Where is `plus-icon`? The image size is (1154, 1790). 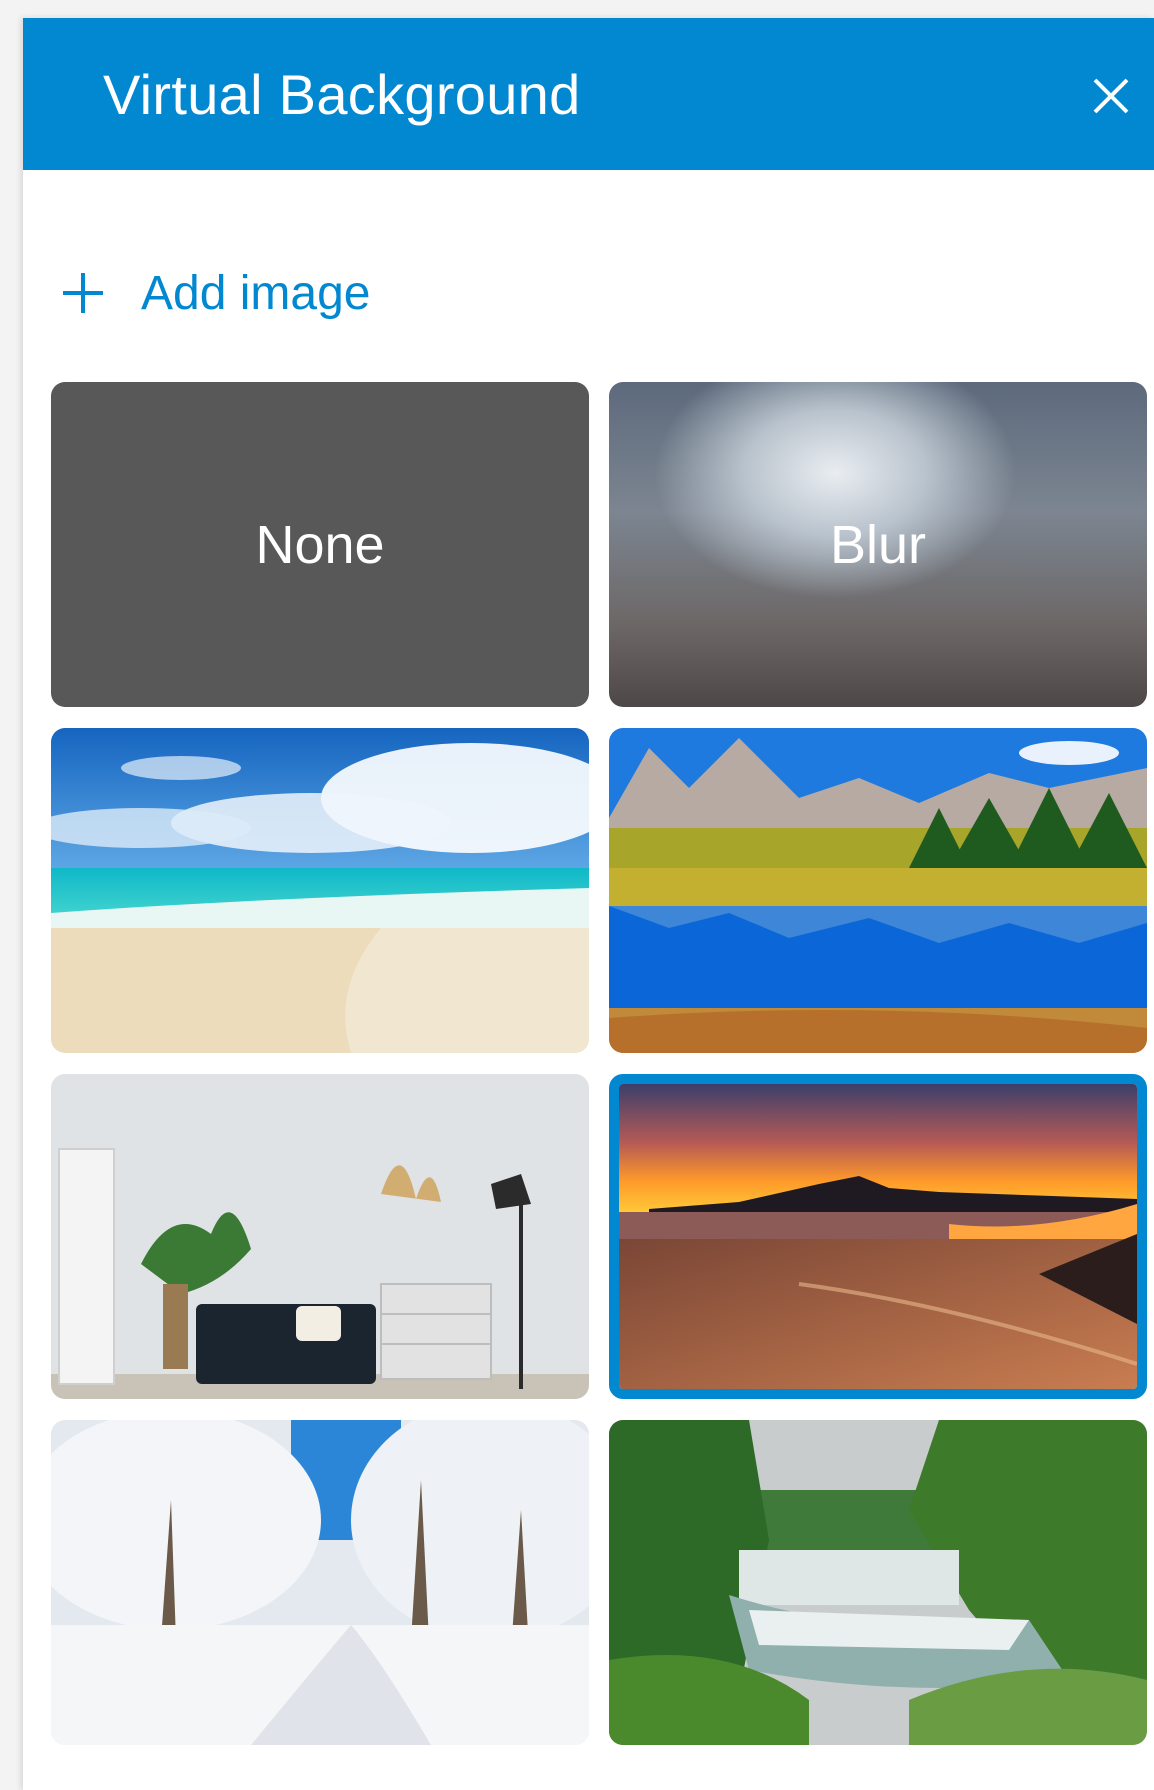
plus-icon is located at coordinates (83, 293).